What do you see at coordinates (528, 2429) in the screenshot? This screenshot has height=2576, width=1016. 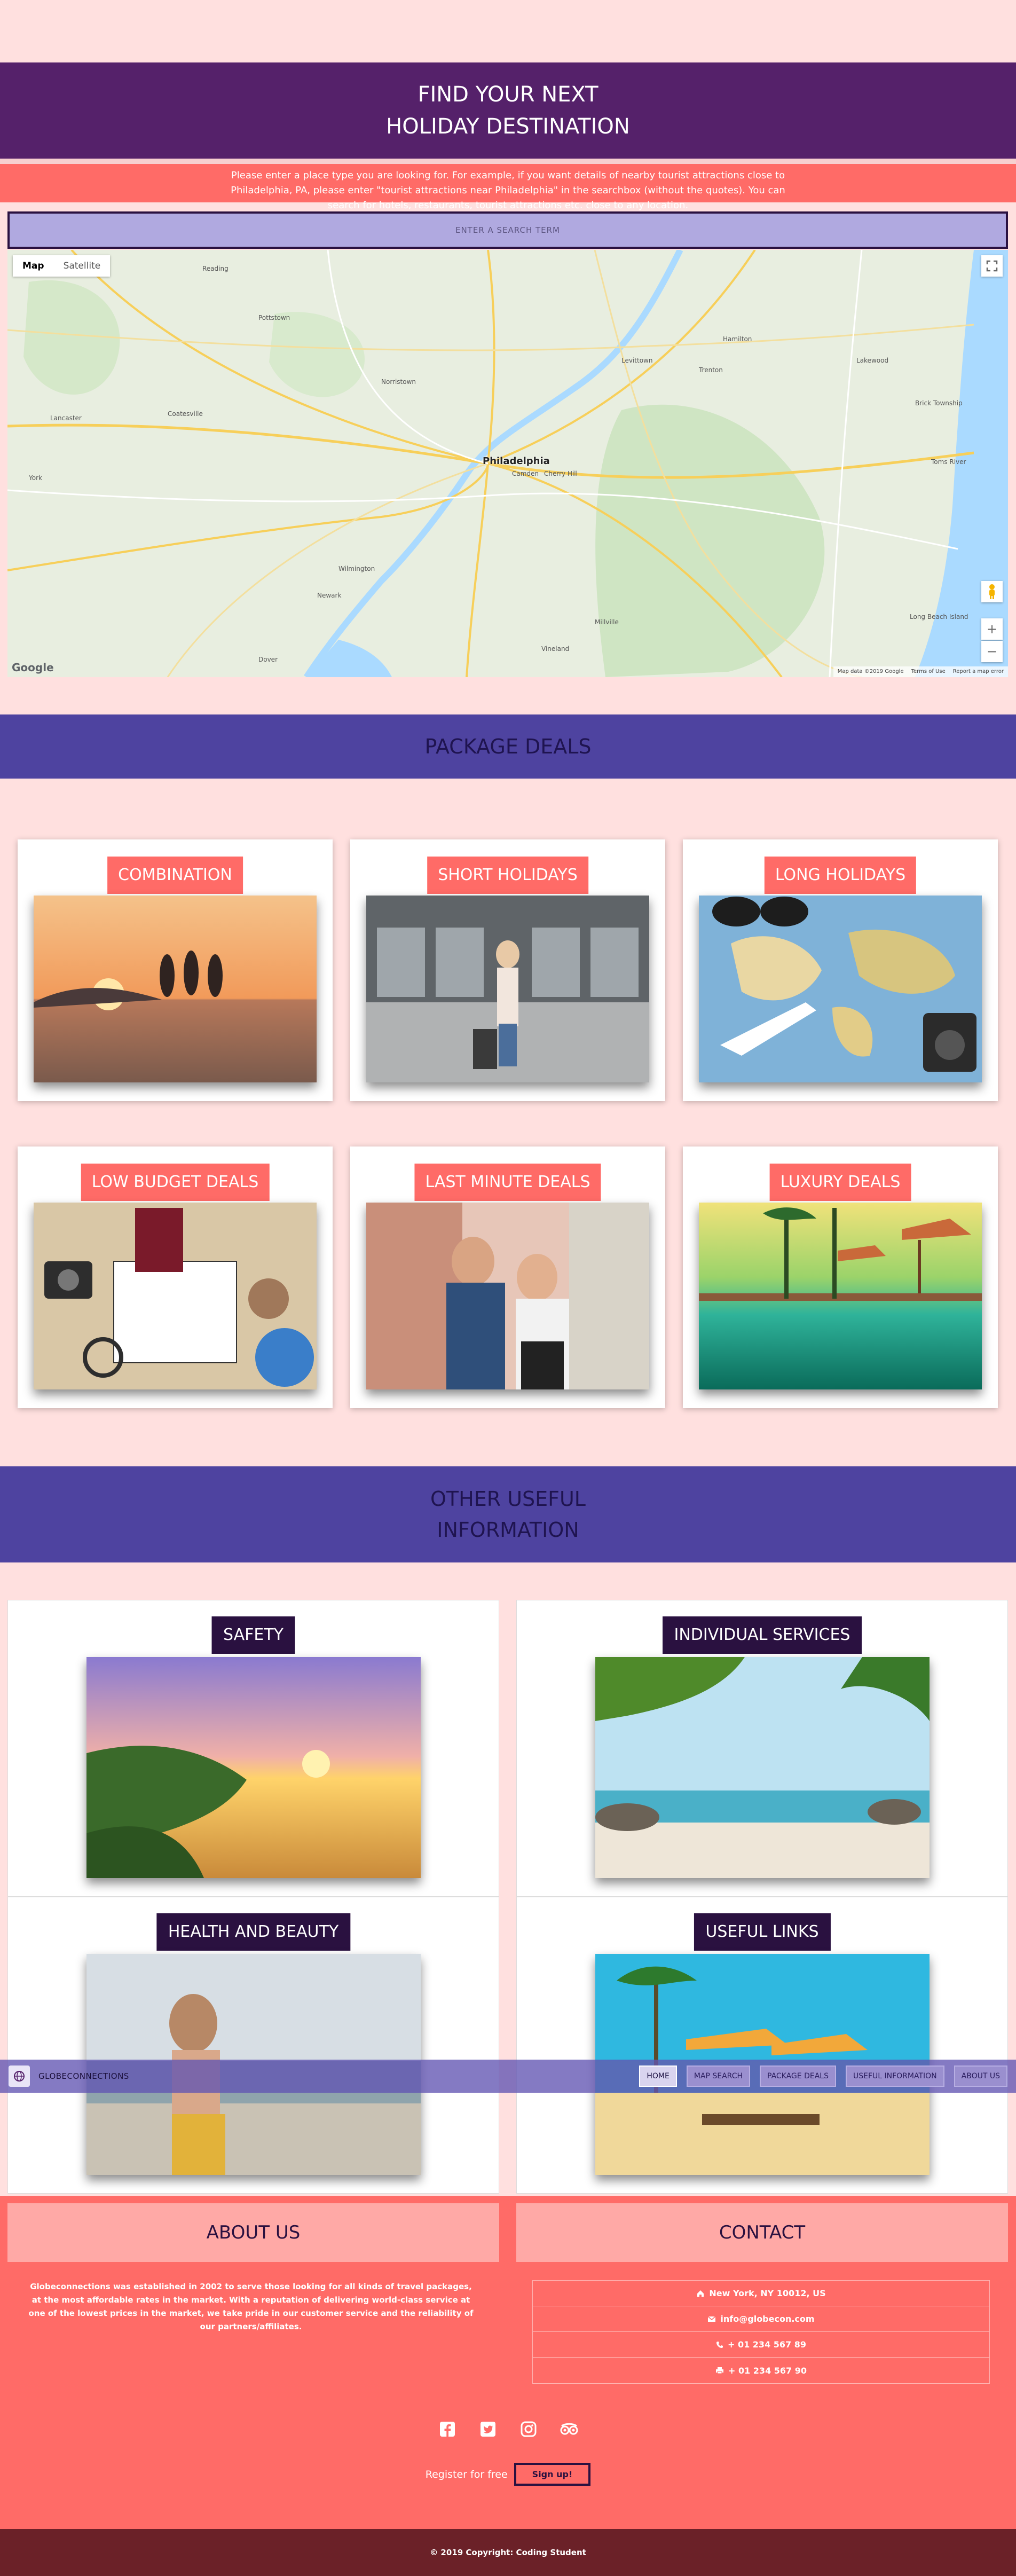 I see `instagram-icon` at bounding box center [528, 2429].